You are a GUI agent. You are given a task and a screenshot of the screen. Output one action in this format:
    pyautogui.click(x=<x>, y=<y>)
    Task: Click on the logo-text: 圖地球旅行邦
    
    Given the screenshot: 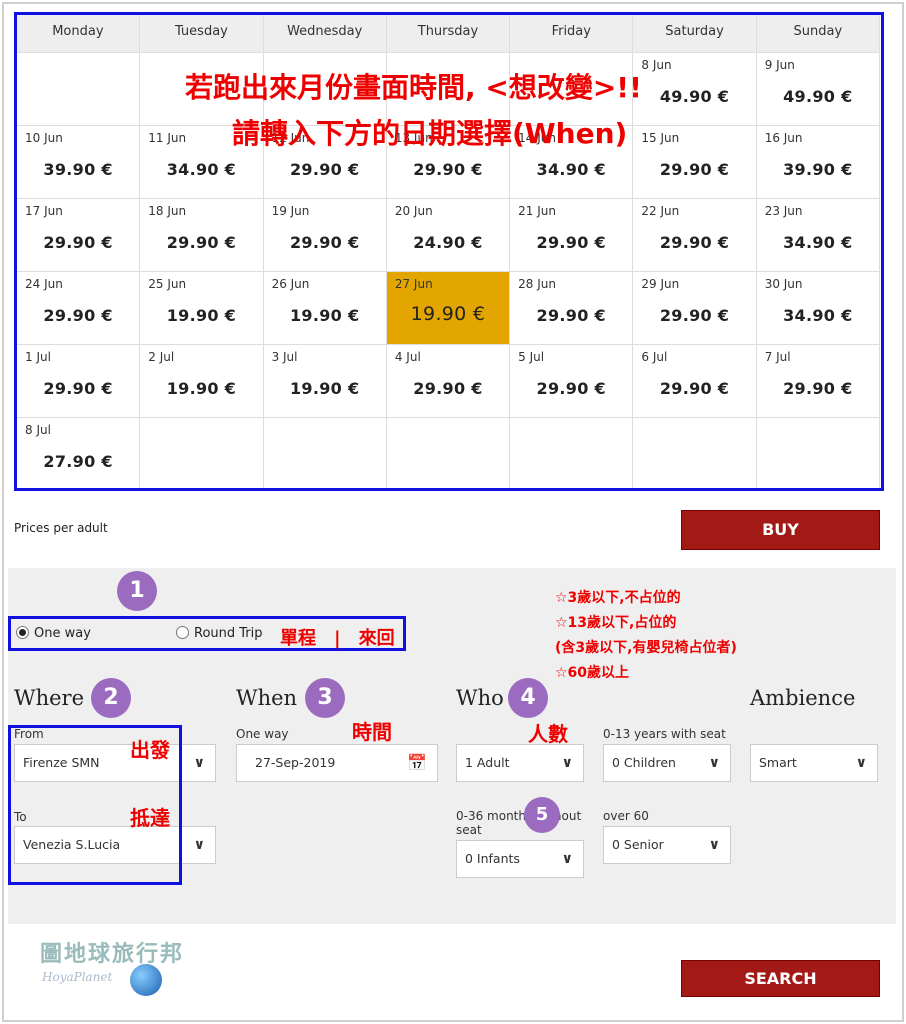 What is the action you would take?
    pyautogui.click(x=112, y=954)
    